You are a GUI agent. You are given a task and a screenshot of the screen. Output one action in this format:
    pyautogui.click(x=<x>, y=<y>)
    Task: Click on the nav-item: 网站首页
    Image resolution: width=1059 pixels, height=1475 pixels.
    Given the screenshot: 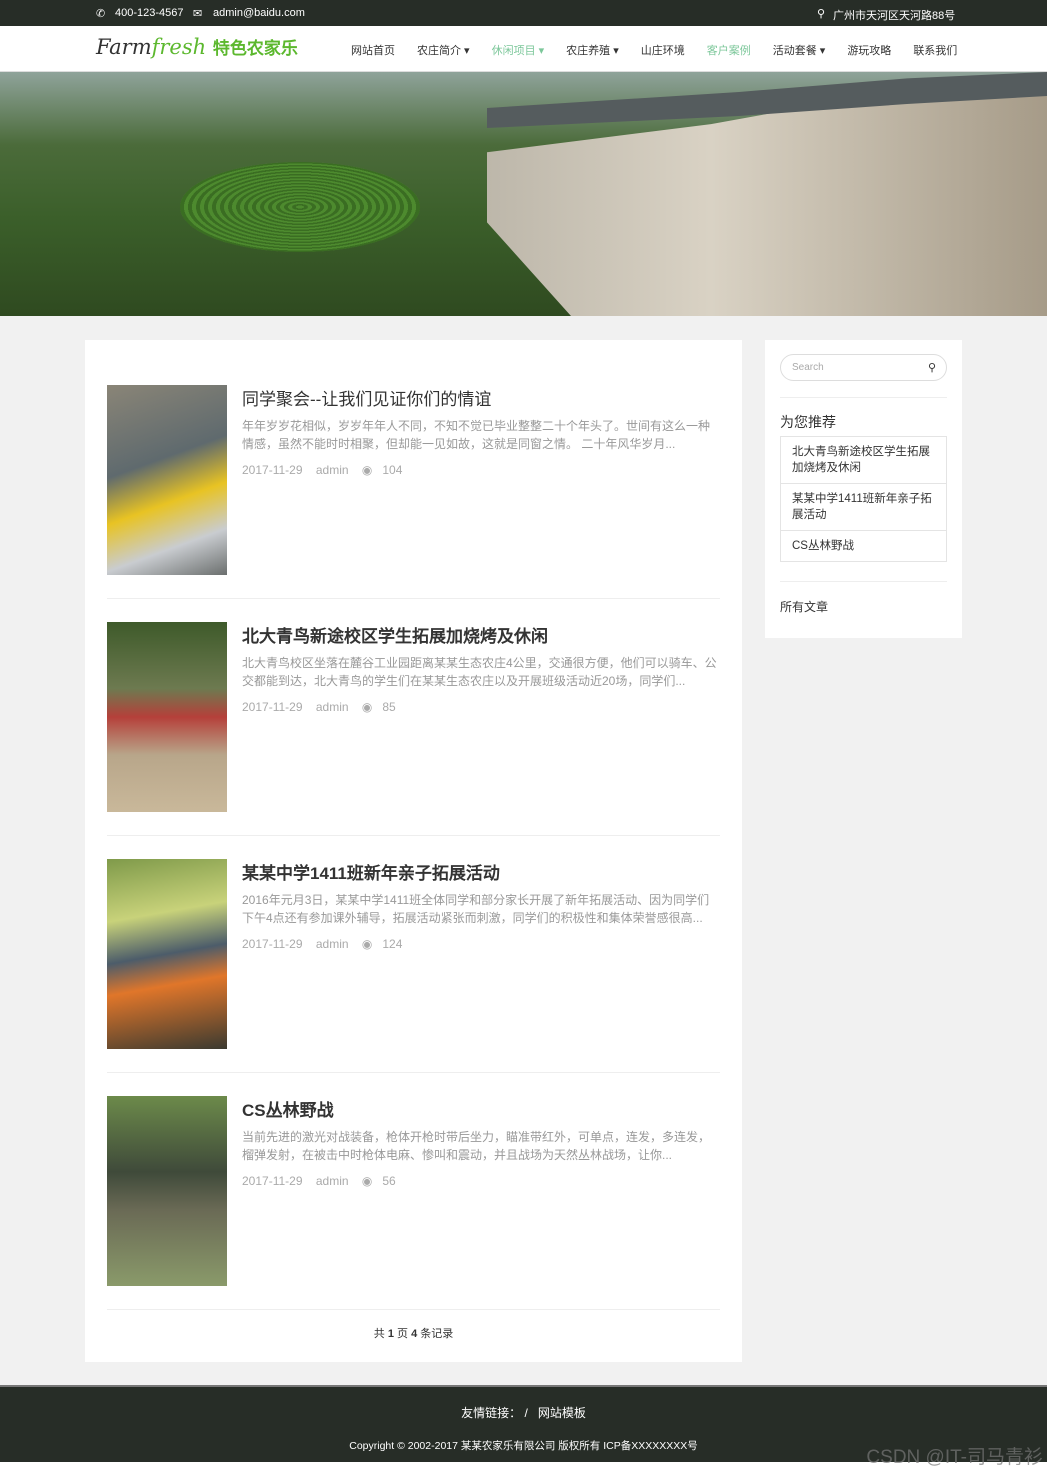 What is the action you would take?
    pyautogui.click(x=373, y=50)
    